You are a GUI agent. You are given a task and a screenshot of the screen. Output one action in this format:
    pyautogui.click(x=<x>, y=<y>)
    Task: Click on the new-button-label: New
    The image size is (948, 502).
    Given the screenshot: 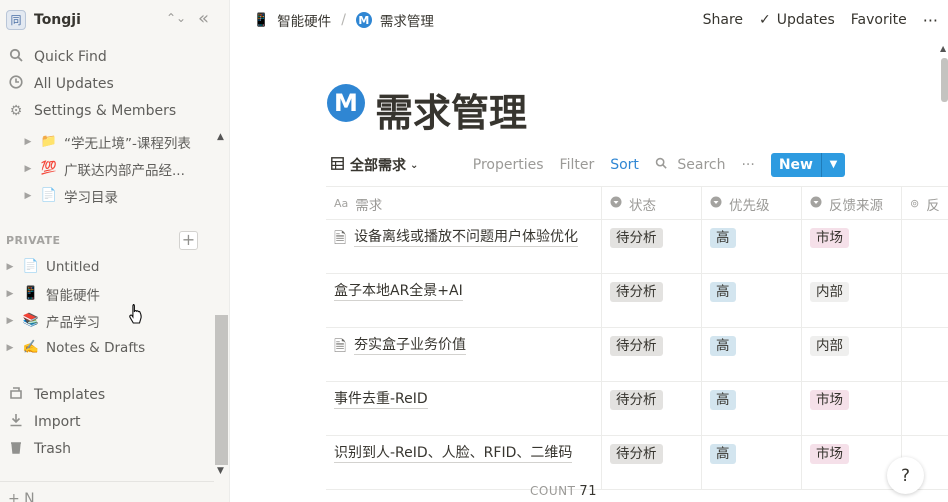 What is the action you would take?
    pyautogui.click(x=795, y=165)
    